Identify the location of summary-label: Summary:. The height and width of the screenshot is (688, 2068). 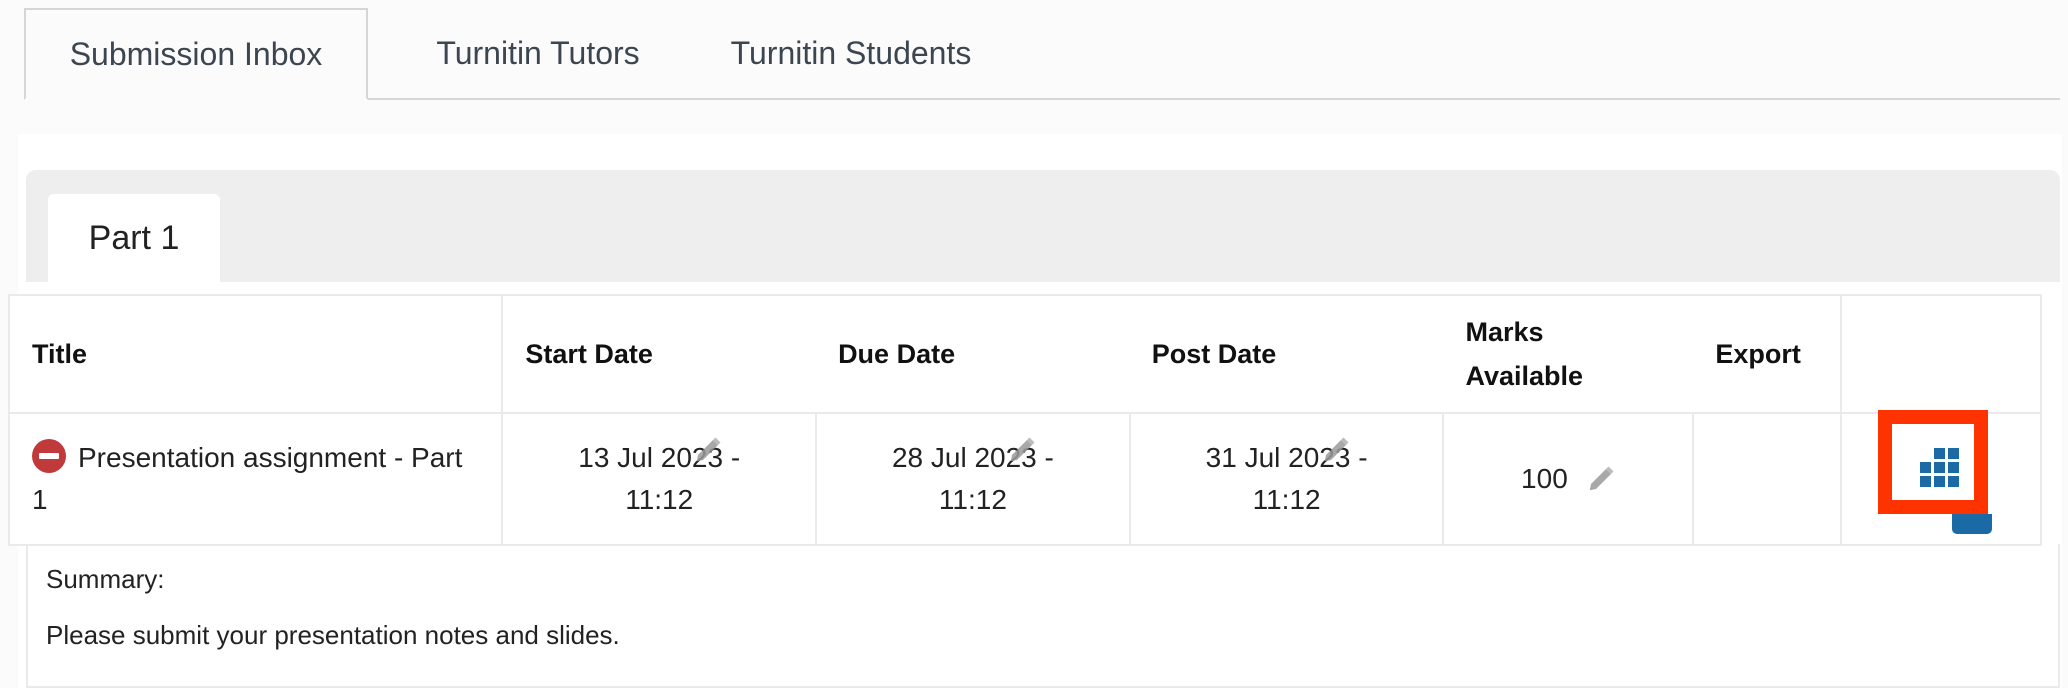
(105, 579).